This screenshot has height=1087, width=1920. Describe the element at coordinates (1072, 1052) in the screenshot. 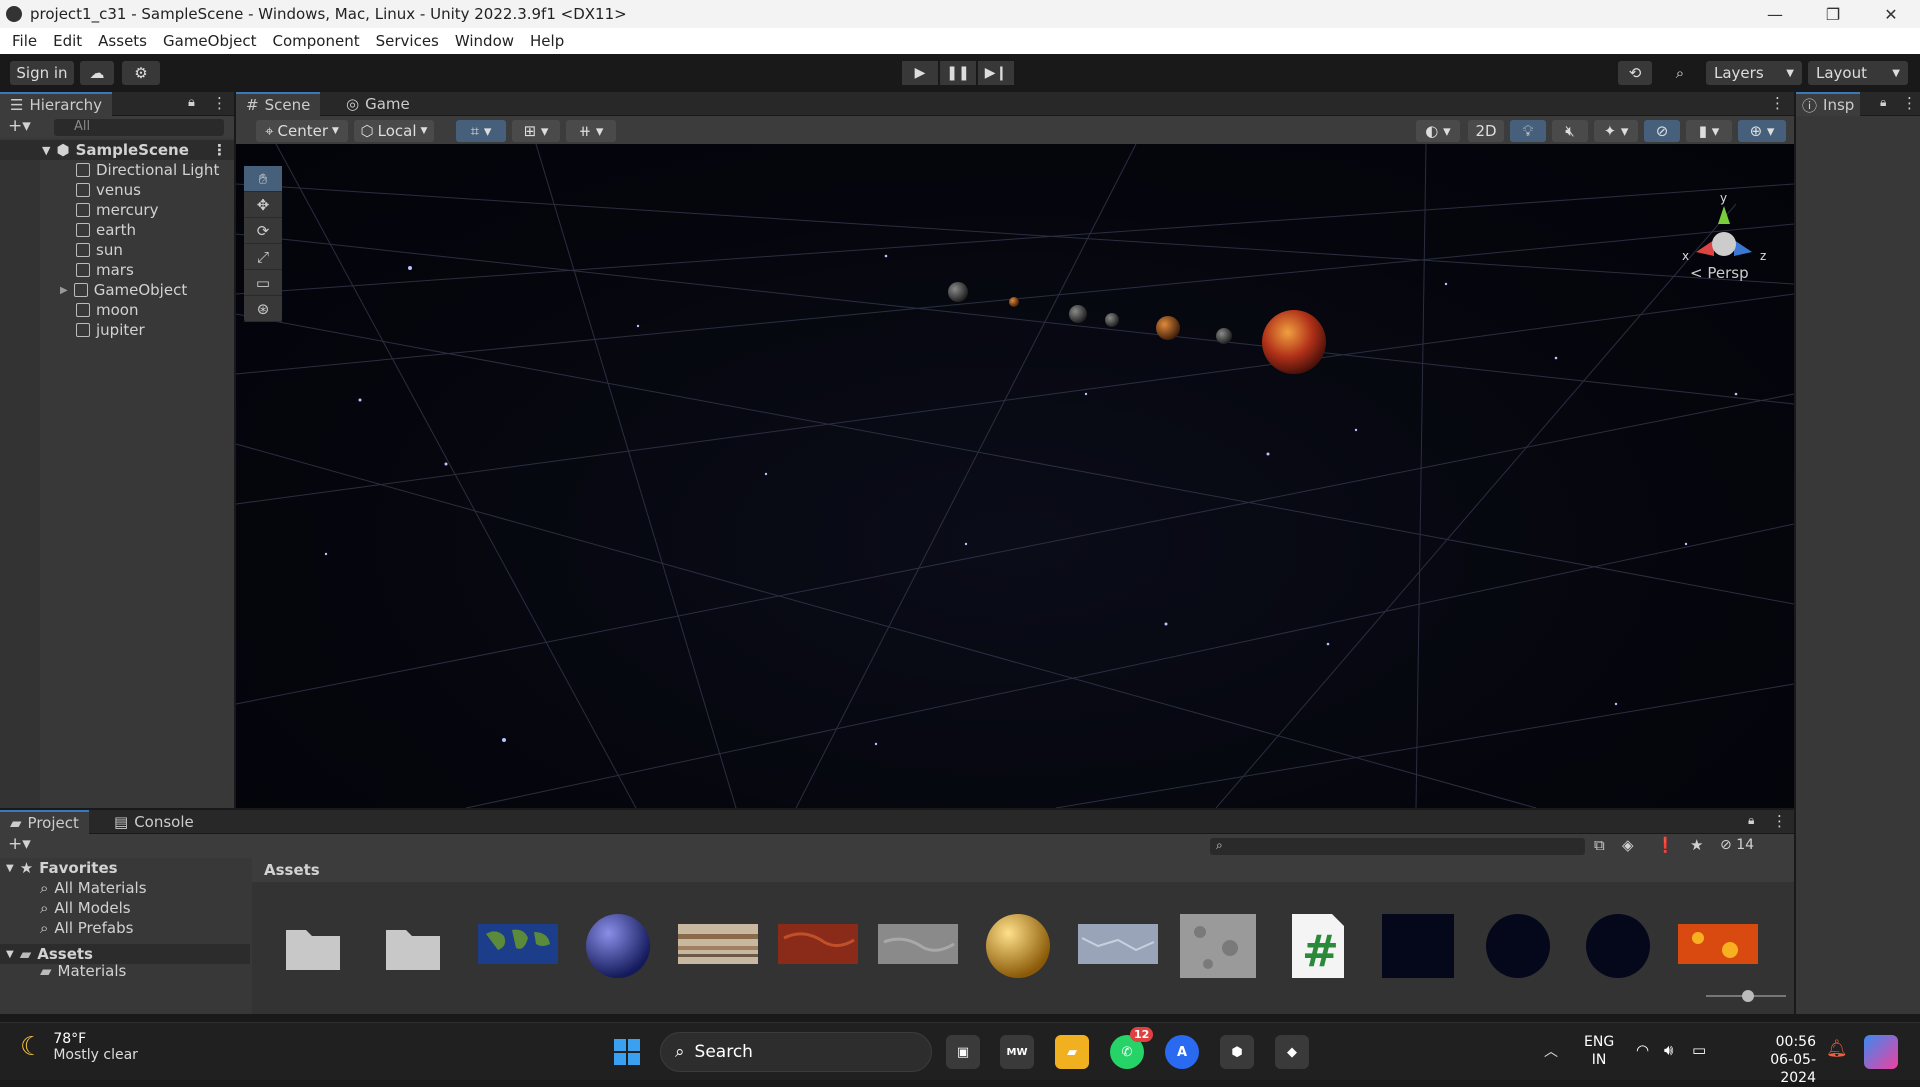

I see `file-explorer-icon: ▰` at that location.